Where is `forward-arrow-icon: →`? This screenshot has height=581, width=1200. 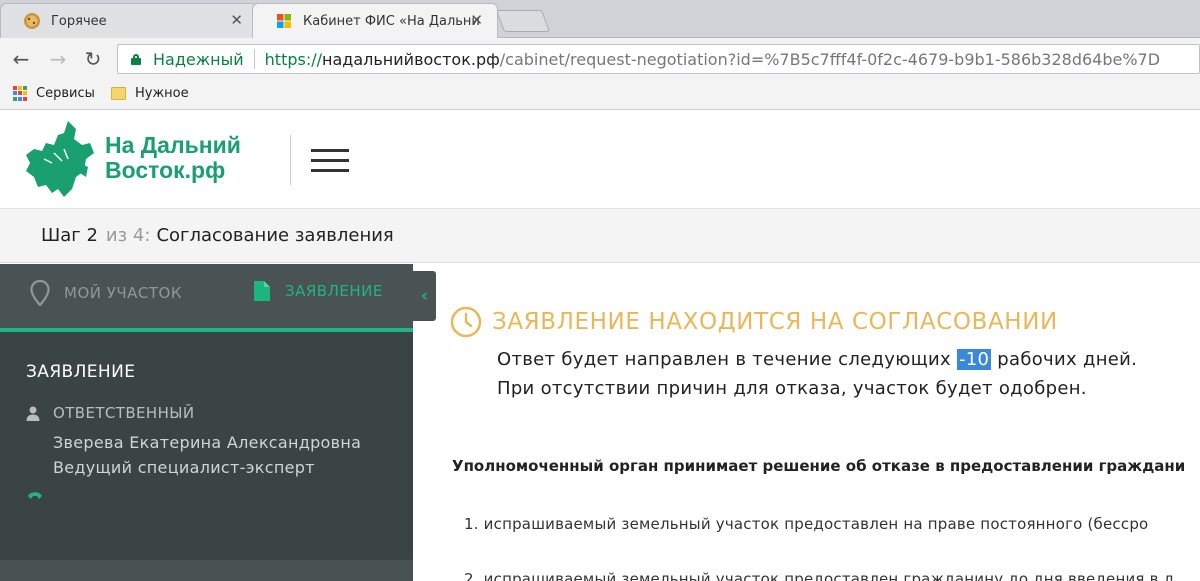 forward-arrow-icon: → is located at coordinates (58, 59).